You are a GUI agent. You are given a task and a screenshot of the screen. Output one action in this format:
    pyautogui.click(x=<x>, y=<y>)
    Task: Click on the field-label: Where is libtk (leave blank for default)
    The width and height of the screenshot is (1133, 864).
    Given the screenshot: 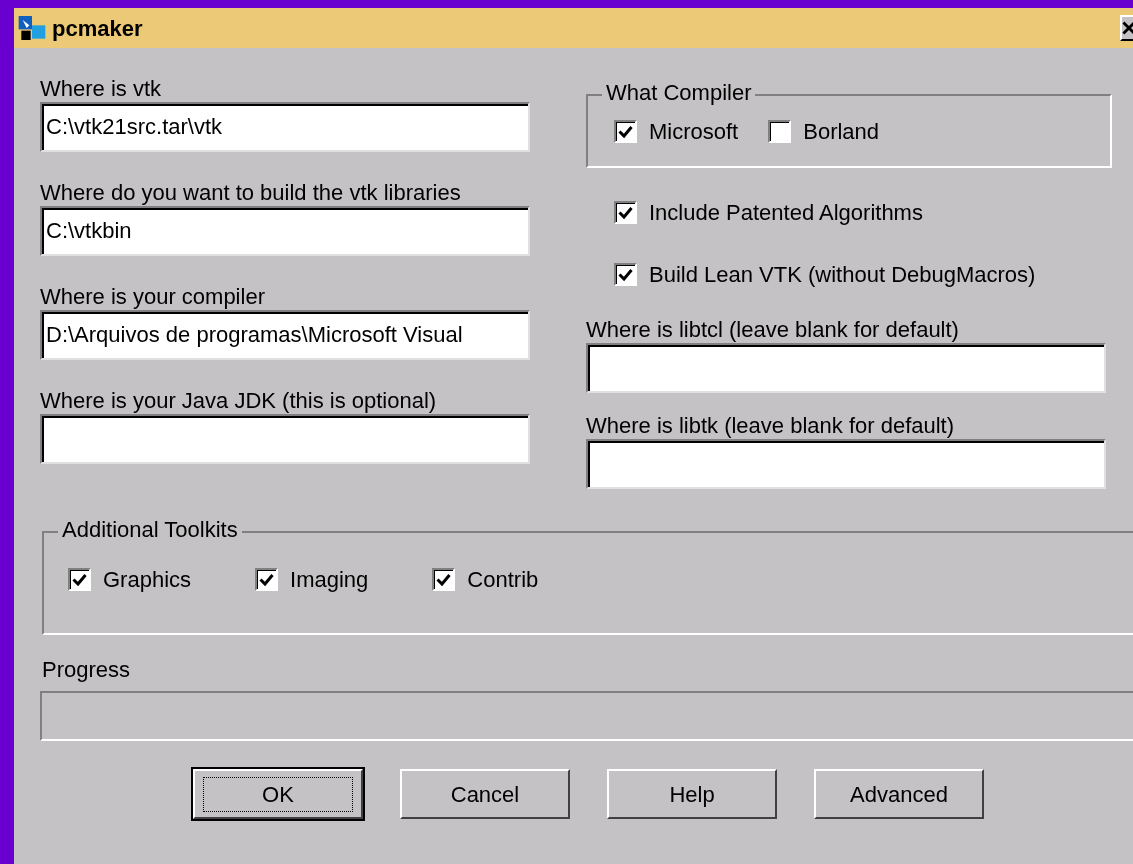 What is the action you would take?
    pyautogui.click(x=771, y=426)
    